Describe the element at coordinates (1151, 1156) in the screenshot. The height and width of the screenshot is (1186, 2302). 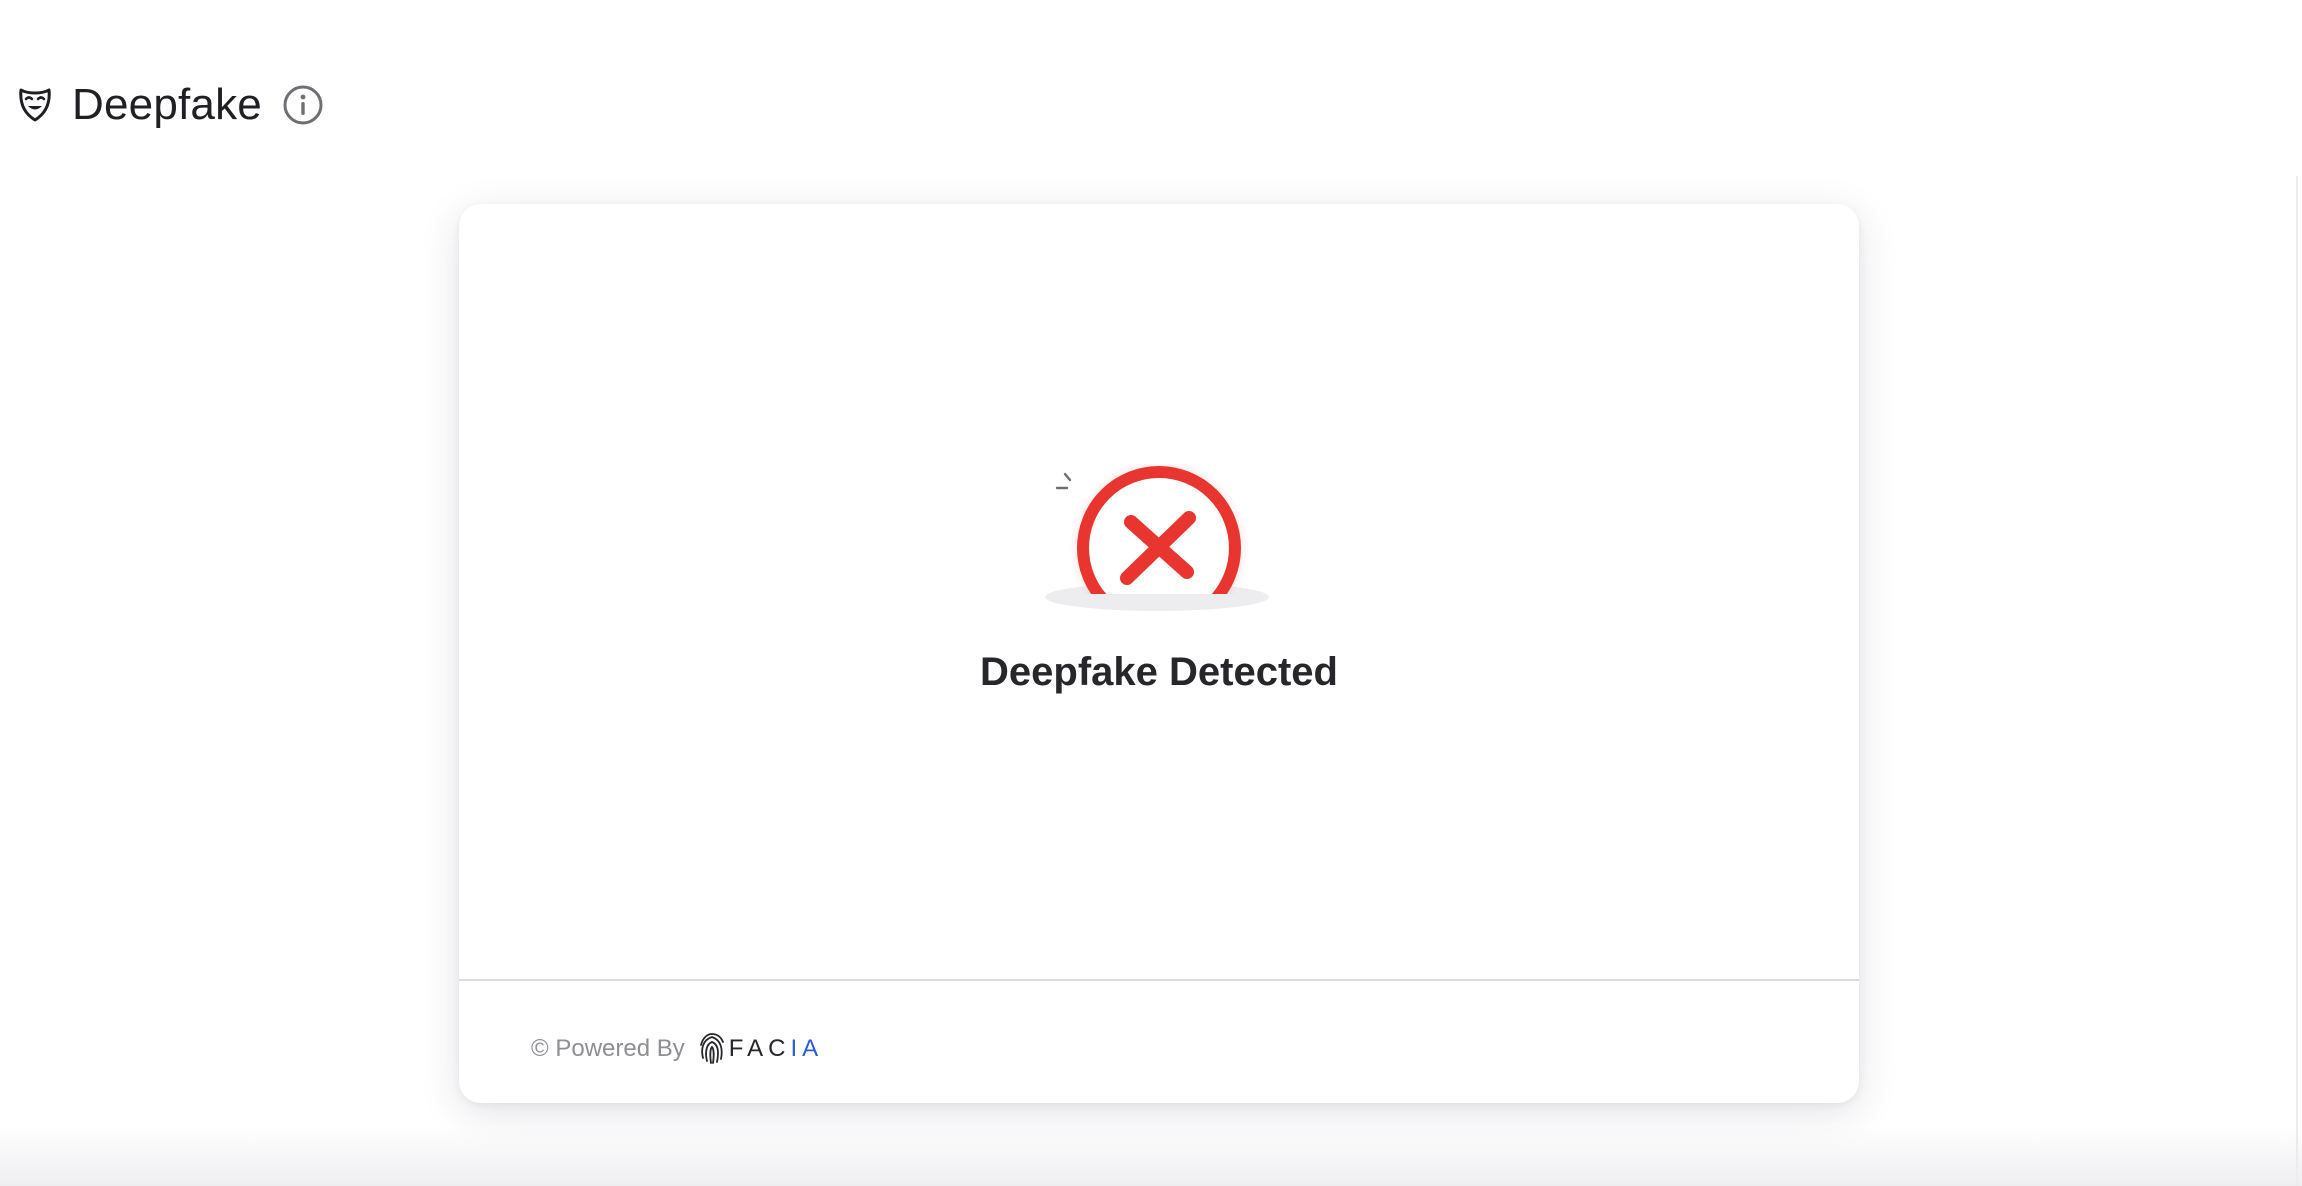
I see `bottom-fade` at that location.